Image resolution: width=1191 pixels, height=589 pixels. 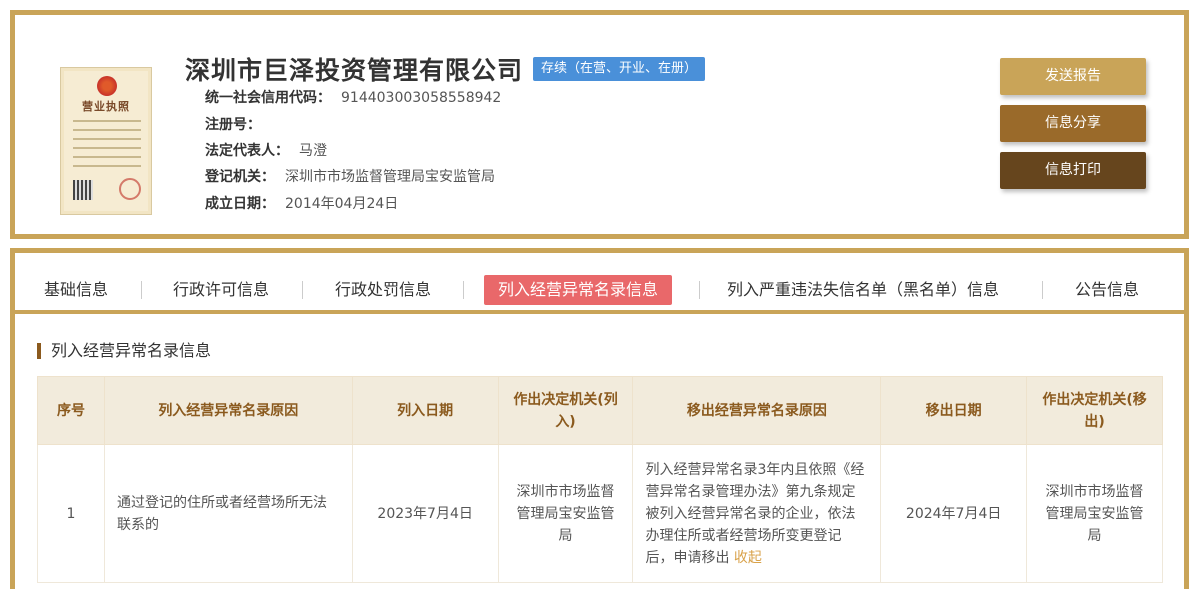 I want to click on collapse-link: 收起, so click(x=748, y=558).